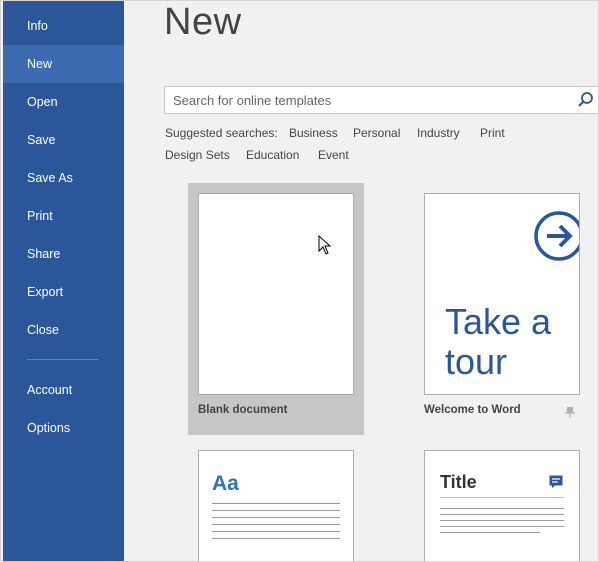  What do you see at coordinates (243, 410) in the screenshot?
I see `template-label-blank: Blank document` at bounding box center [243, 410].